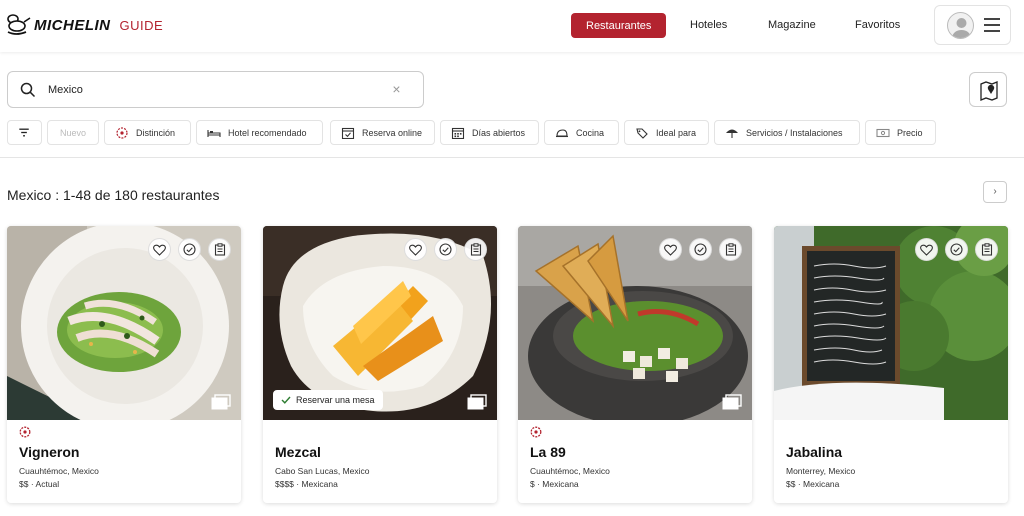 The image size is (1024, 516). Describe the element at coordinates (24, 132) in the screenshot. I see `sort-filter-button` at that location.